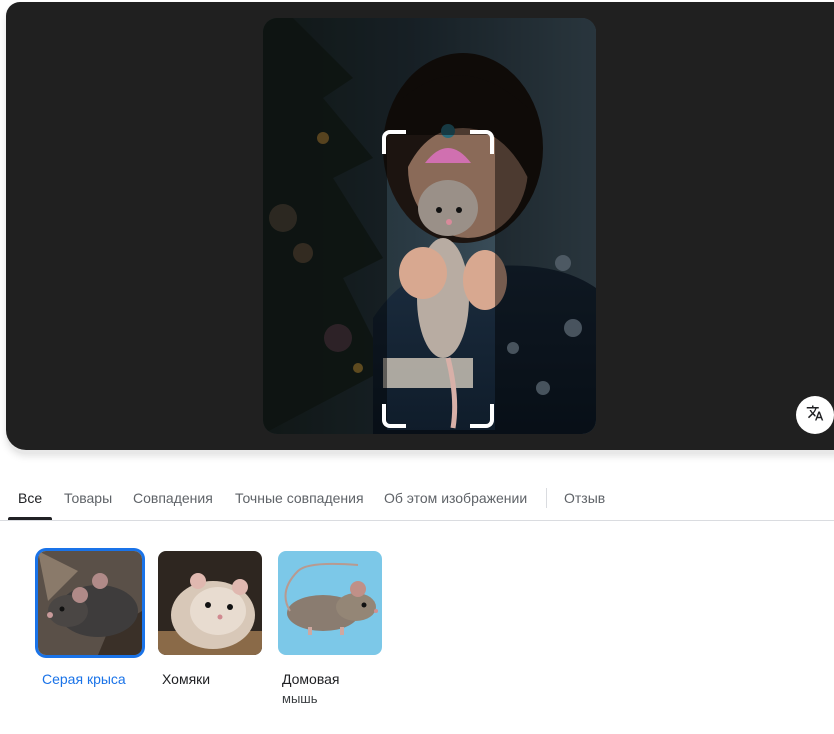 This screenshot has width=834, height=734. What do you see at coordinates (30, 498) in the screenshot?
I see `tab-all: Все` at bounding box center [30, 498].